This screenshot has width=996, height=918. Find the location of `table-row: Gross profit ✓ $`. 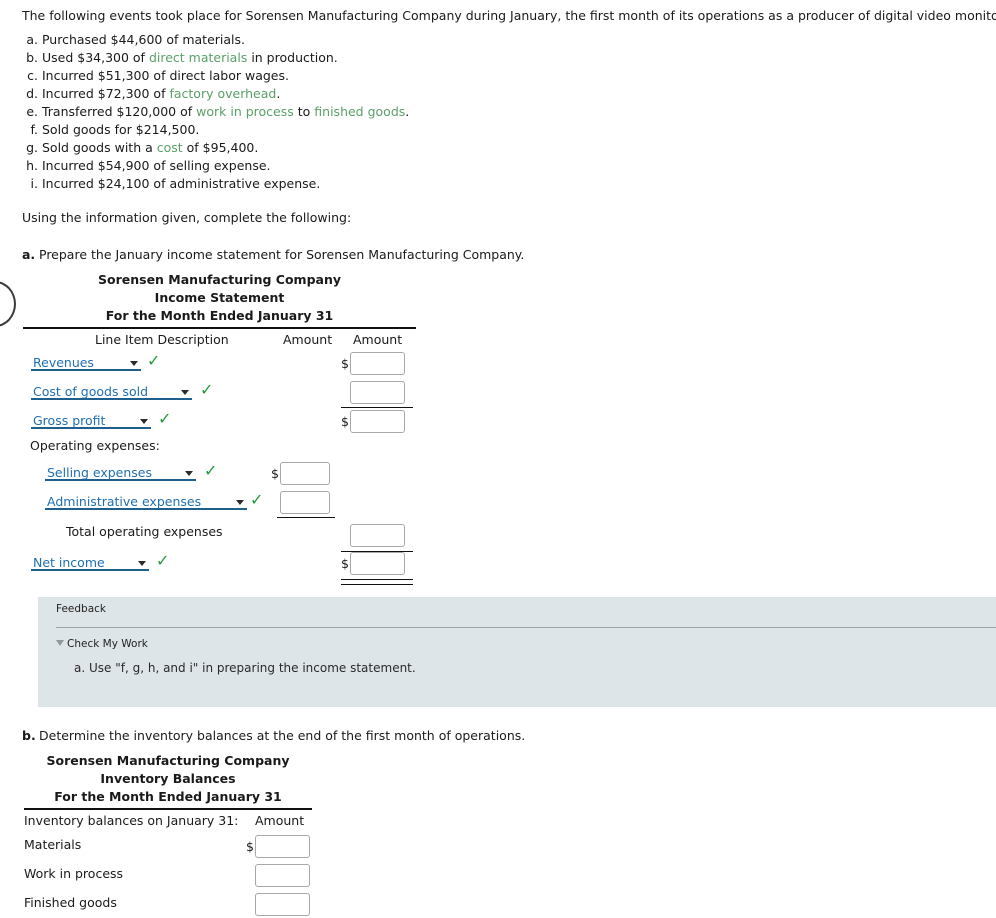

table-row: Gross profit ✓ $ is located at coordinates (235, 422).